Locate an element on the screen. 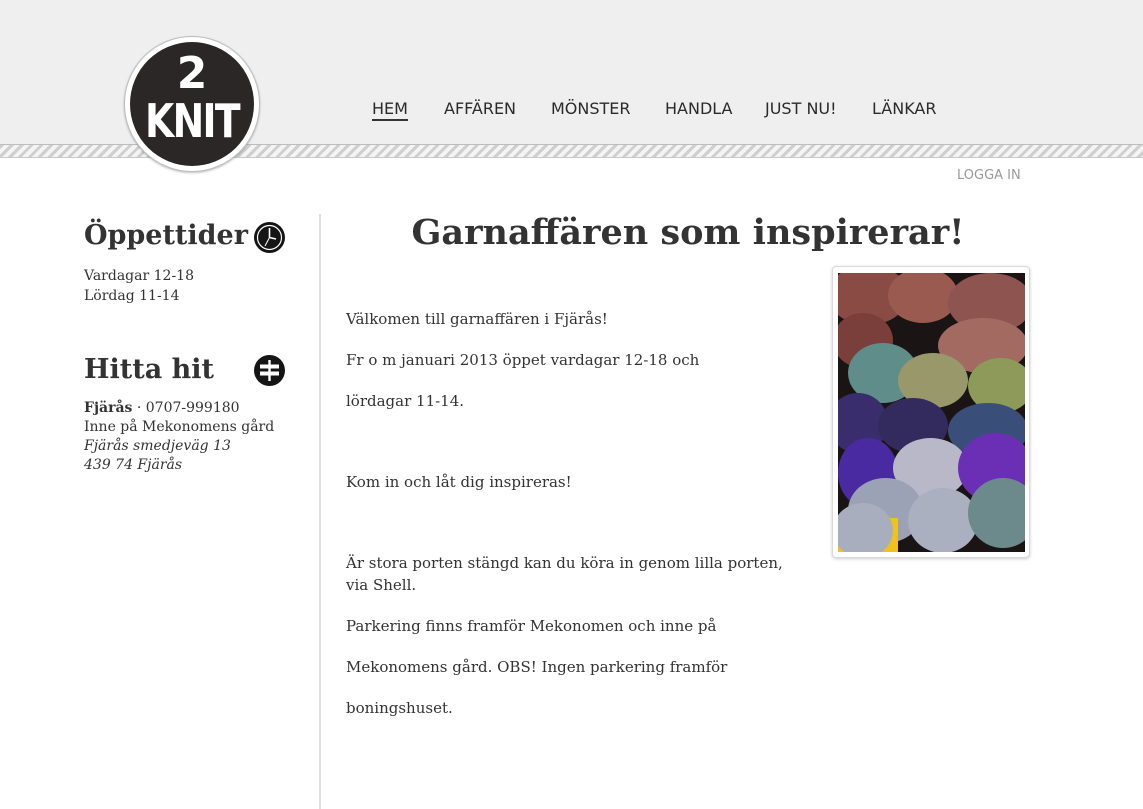 The image size is (1143, 809). logo: 2 KNIT is located at coordinates (192, 104).